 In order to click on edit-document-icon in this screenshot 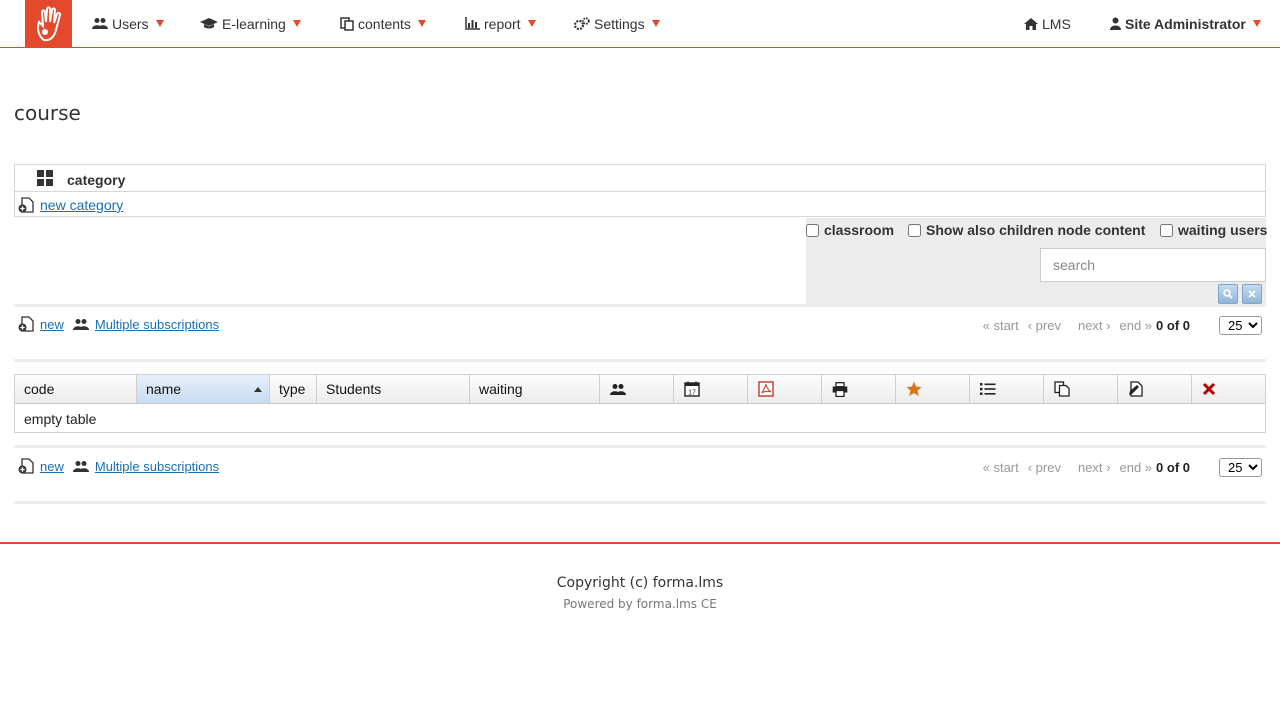, I will do `click(1136, 389)`.